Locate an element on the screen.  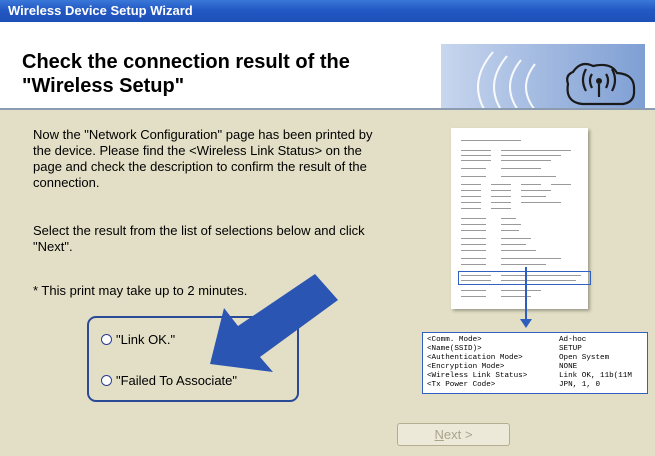
status-row: <Wireless Link Status> Link OK, 11b(11M is located at coordinates (529, 376).